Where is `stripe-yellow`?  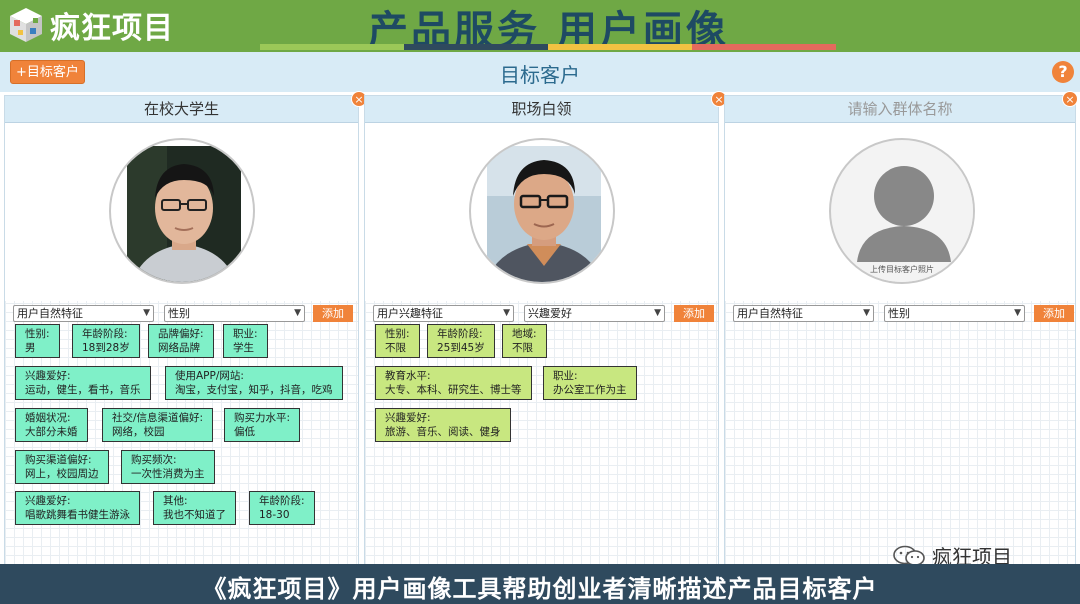
stripe-yellow is located at coordinates (620, 47).